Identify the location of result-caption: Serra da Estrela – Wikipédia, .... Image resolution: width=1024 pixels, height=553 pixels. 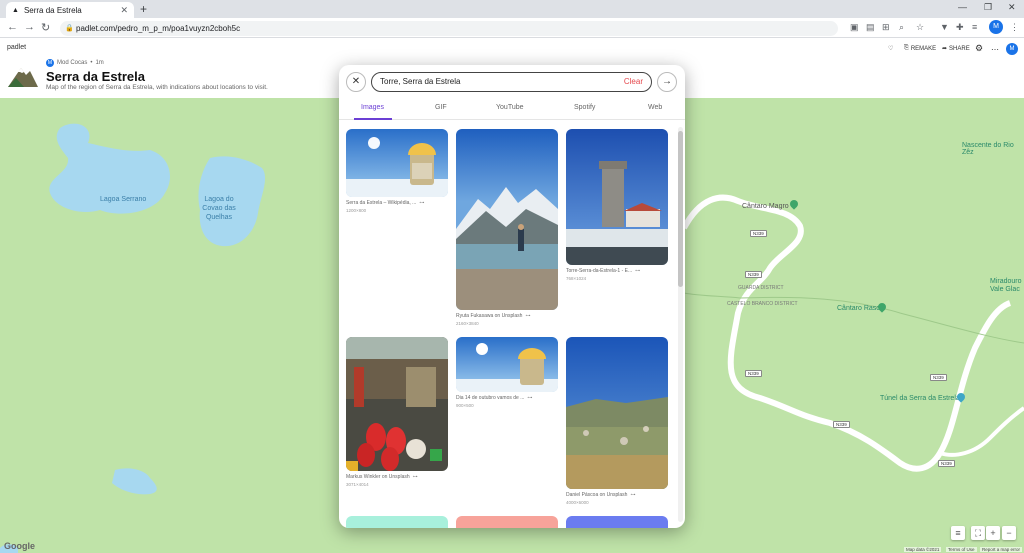
(381, 203).